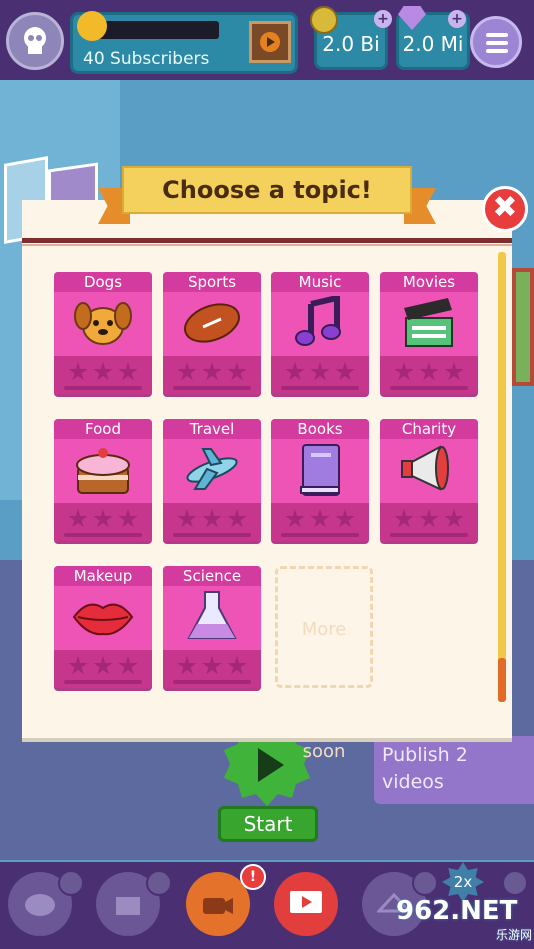 The width and height of the screenshot is (534, 949). I want to click on topic-card-movies: Movies, so click(429, 333).